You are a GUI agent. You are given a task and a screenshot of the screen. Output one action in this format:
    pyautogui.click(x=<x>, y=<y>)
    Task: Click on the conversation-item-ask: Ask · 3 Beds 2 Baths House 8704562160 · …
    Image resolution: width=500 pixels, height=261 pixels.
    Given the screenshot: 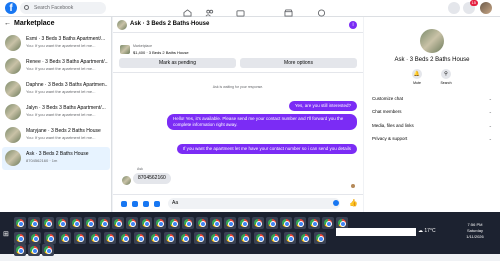 What is the action you would take?
    pyautogui.click(x=56, y=158)
    